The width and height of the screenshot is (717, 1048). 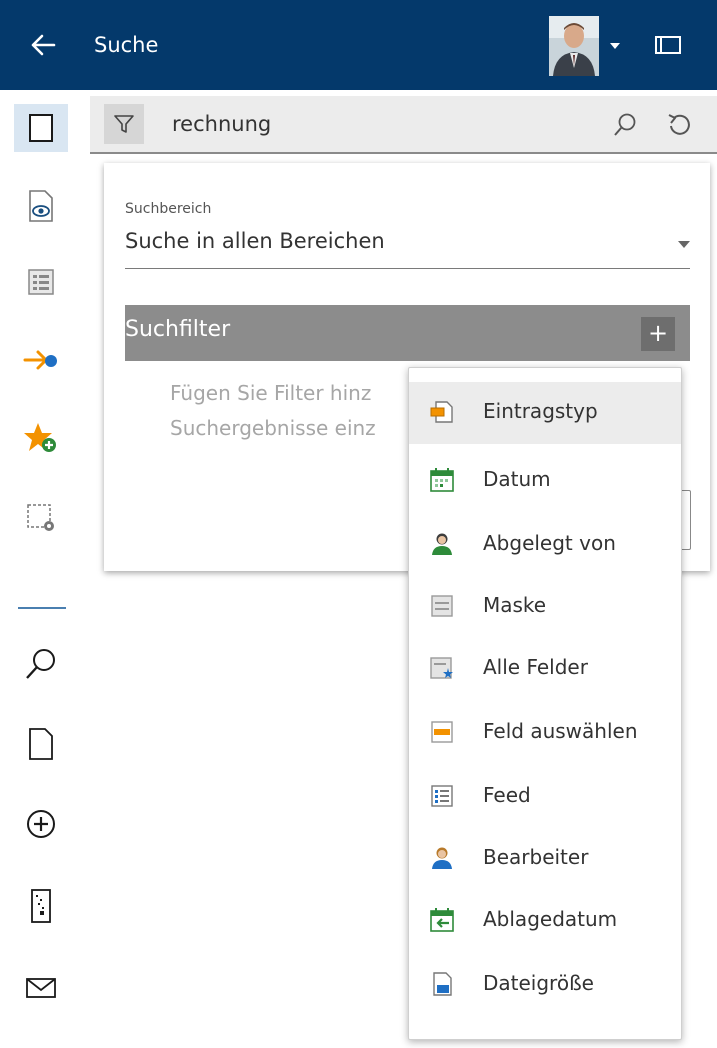 I want to click on envelope-icon, so click(x=41, y=988).